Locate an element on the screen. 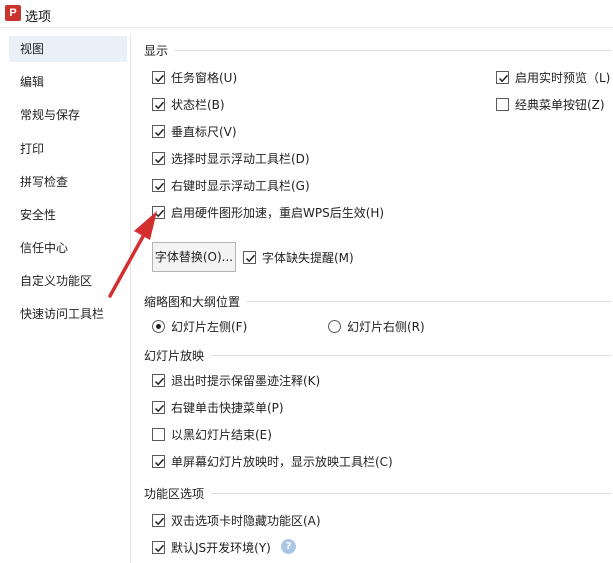 This screenshot has height=563, width=613. checkbox-floating-toolbar-select: 选择时显示浮动工具栏(D) is located at coordinates (231, 158).